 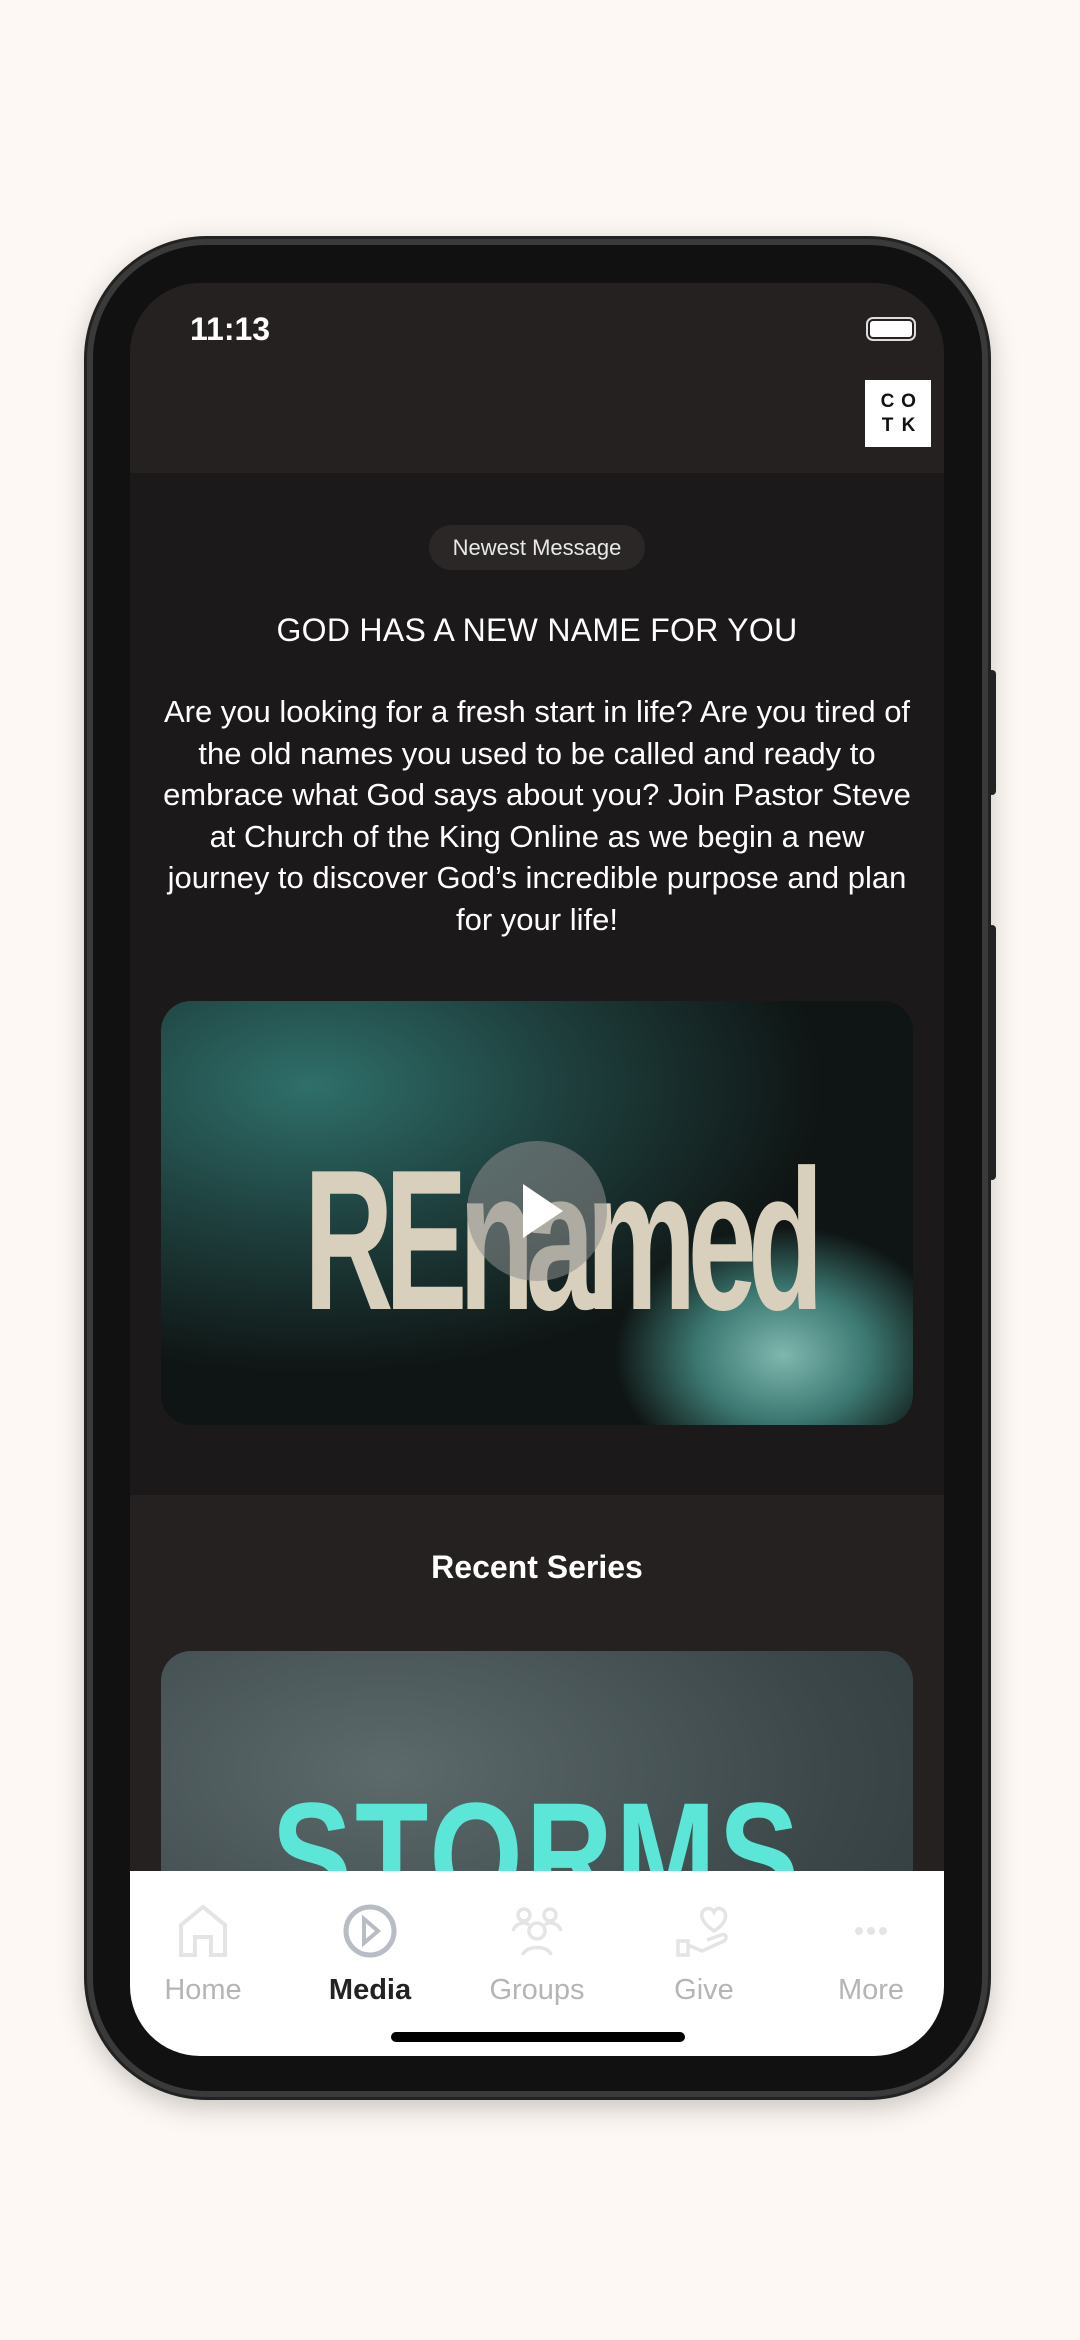 I want to click on message-video-thumbnail: REnamed, so click(x=537, y=1213).